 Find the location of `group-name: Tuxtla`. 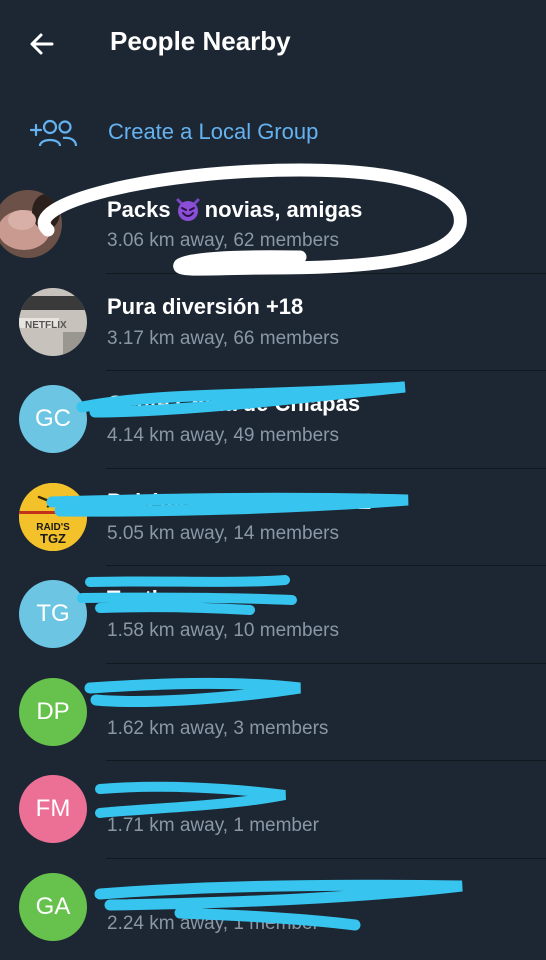

group-name: Tuxtla is located at coordinates (139, 598).